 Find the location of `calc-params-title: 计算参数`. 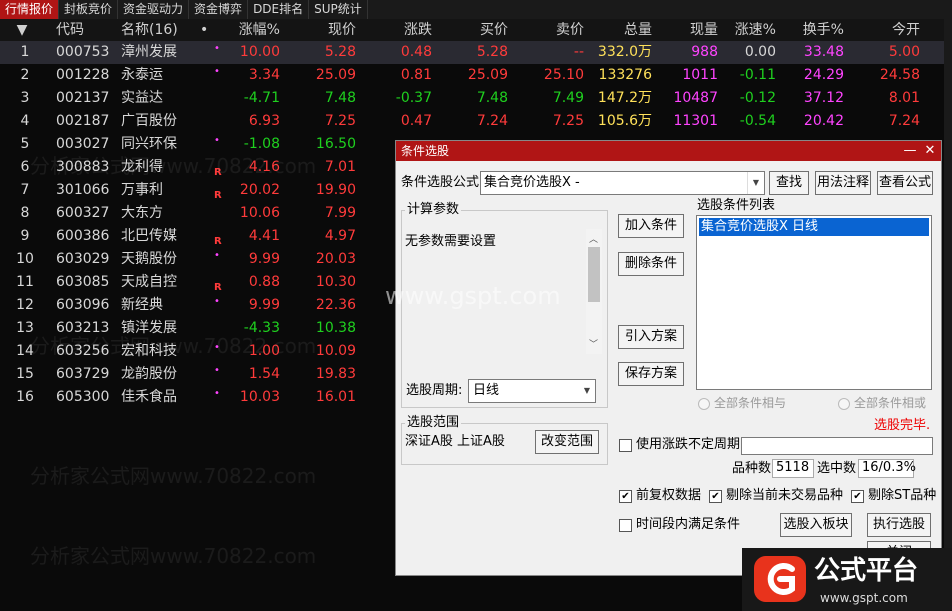

calc-params-title: 计算参数 is located at coordinates (433, 209).